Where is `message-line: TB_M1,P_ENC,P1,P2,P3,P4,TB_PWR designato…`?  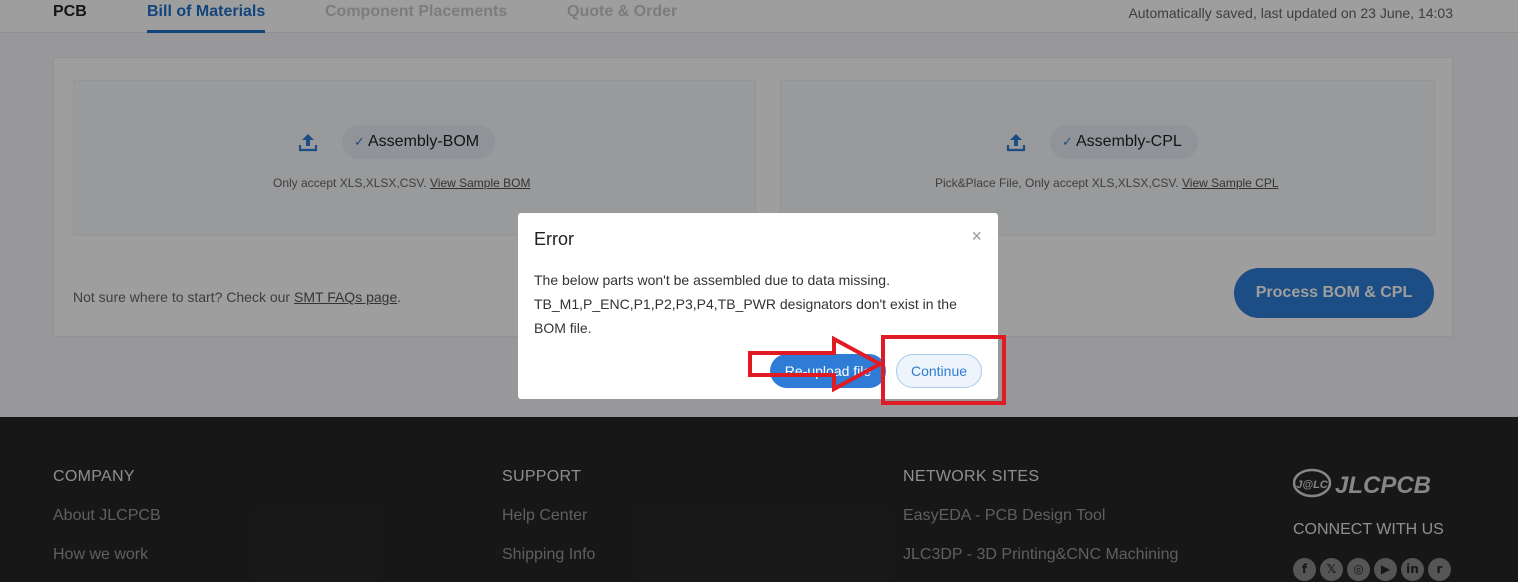
message-line: TB_M1,P_ENC,P1,P2,P3,P4,TB_PWR designato… is located at coordinates (745, 304).